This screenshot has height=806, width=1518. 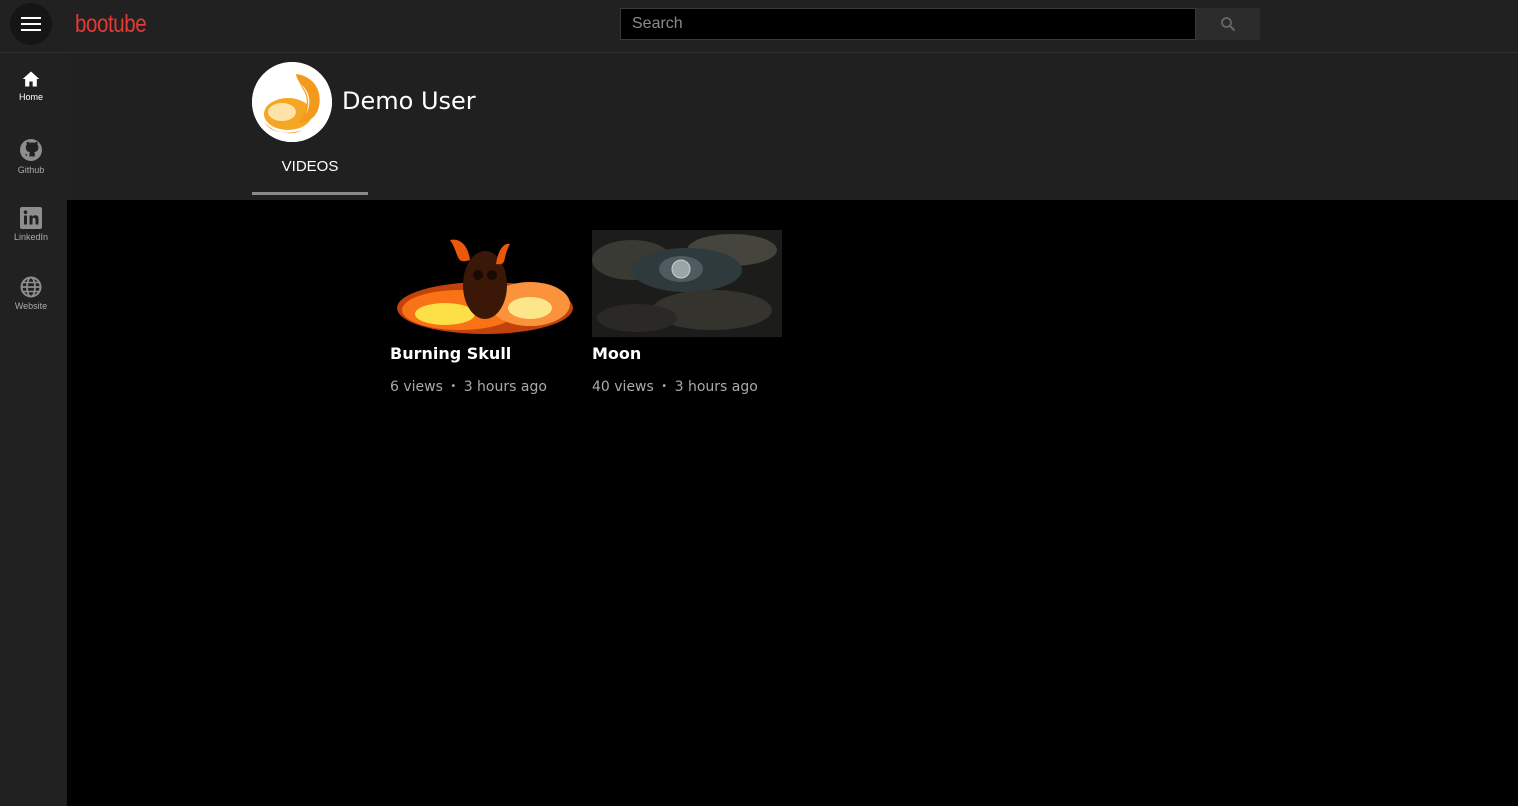 I want to click on sidebar-item-label: Website, so click(x=31, y=306).